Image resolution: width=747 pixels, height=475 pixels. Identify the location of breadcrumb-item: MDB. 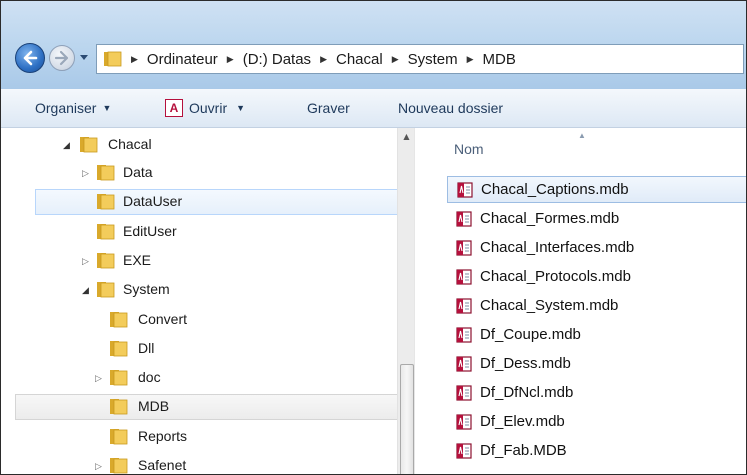
(499, 59).